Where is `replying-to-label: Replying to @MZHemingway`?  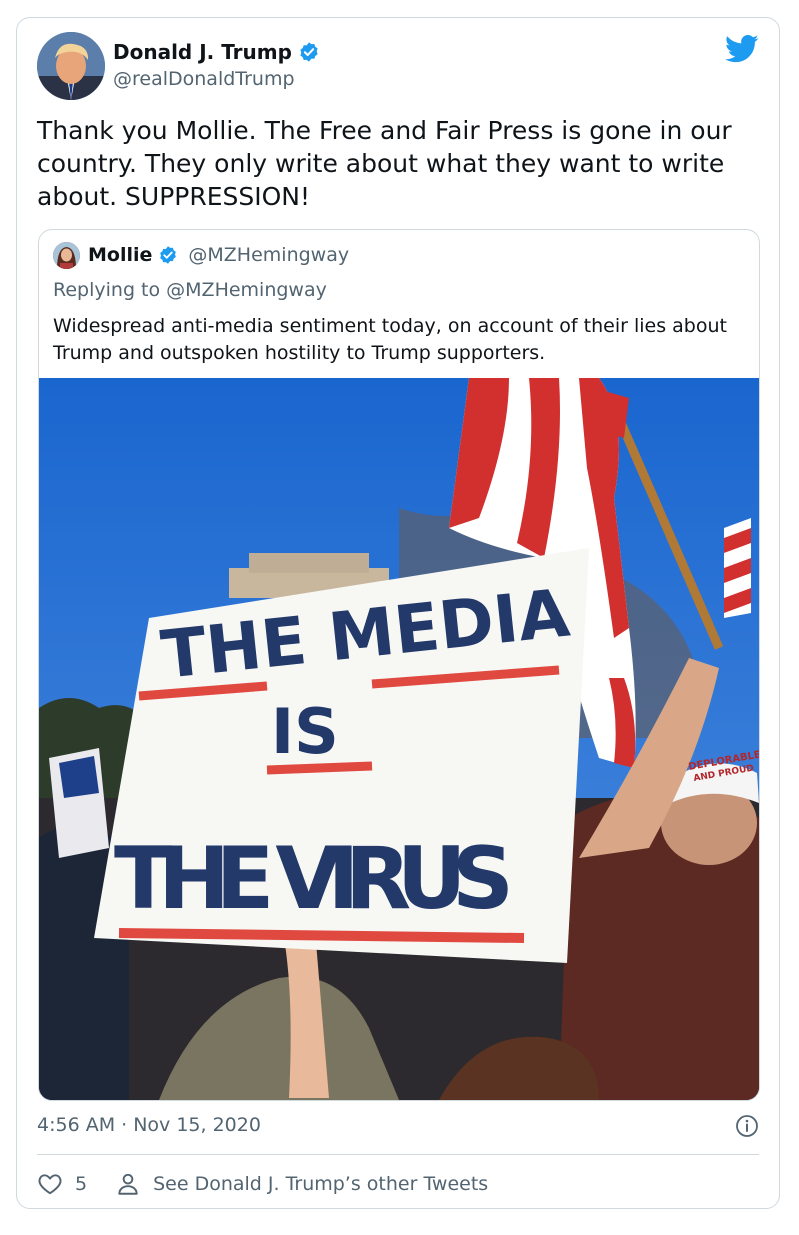 replying-to-label: Replying to @MZHemingway is located at coordinates (190, 290).